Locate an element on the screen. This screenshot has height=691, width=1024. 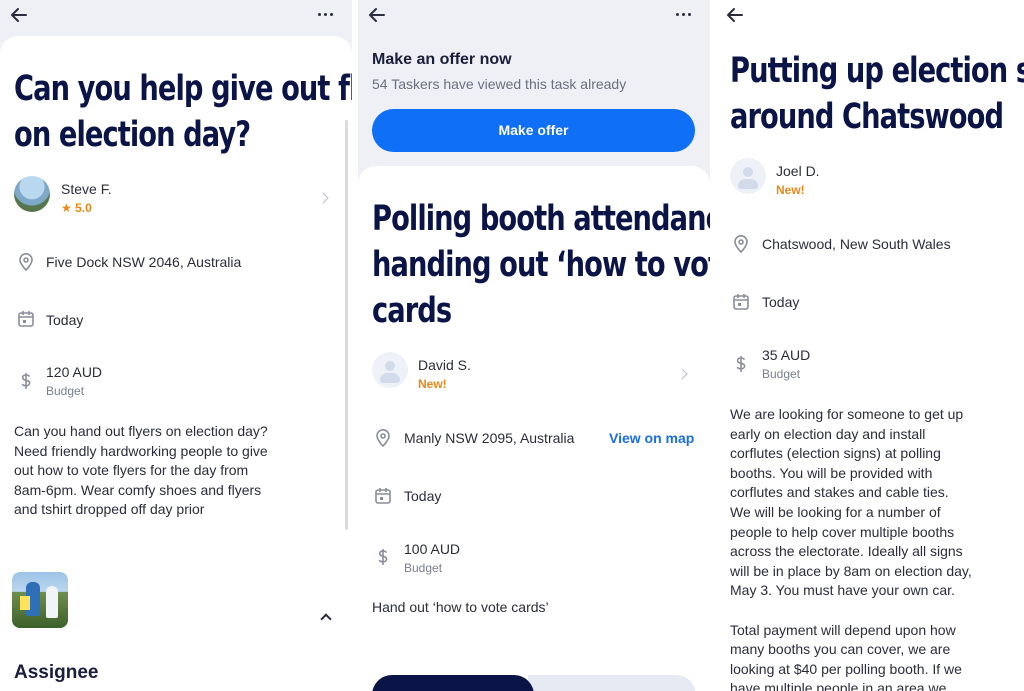
poster-name: David S. is located at coordinates (444, 365).